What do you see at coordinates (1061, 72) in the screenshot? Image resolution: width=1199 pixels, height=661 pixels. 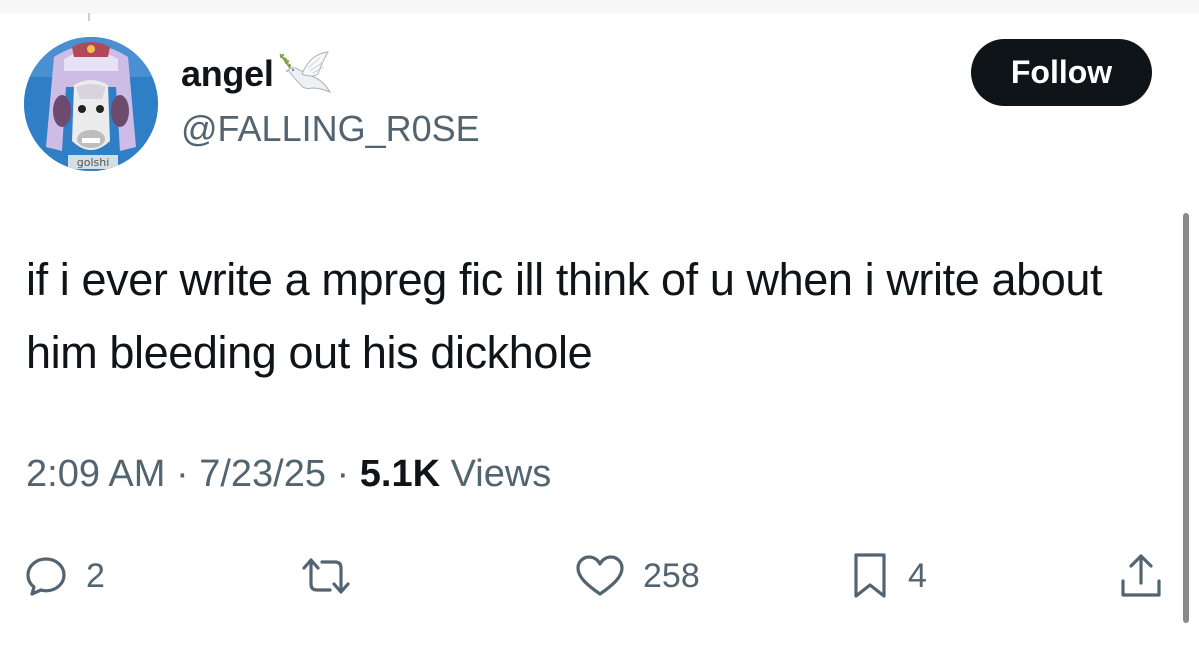 I see `follow-button: Follow` at bounding box center [1061, 72].